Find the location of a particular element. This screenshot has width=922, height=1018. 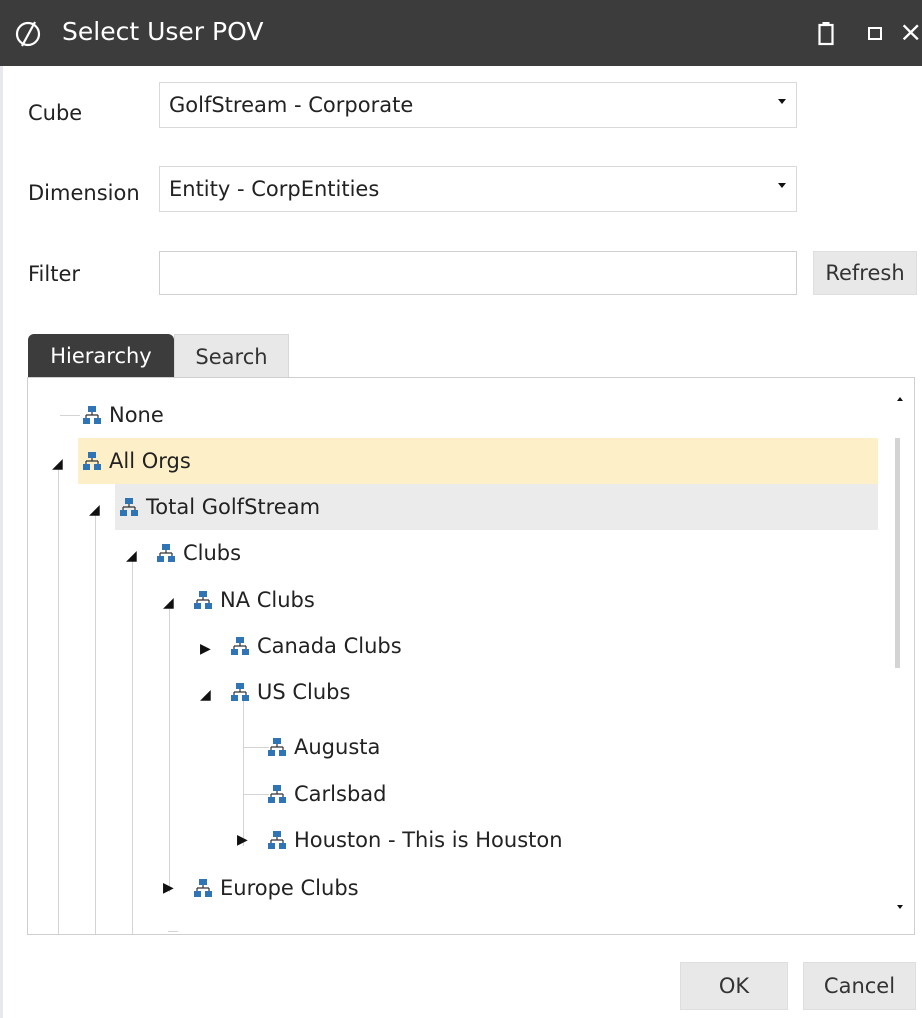

tree-node: None is located at coordinates (478, 415).